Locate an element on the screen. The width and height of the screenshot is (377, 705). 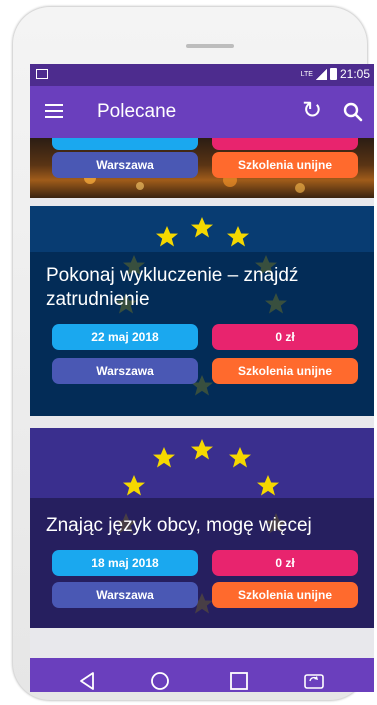
speaker-grille is located at coordinates (210, 46).